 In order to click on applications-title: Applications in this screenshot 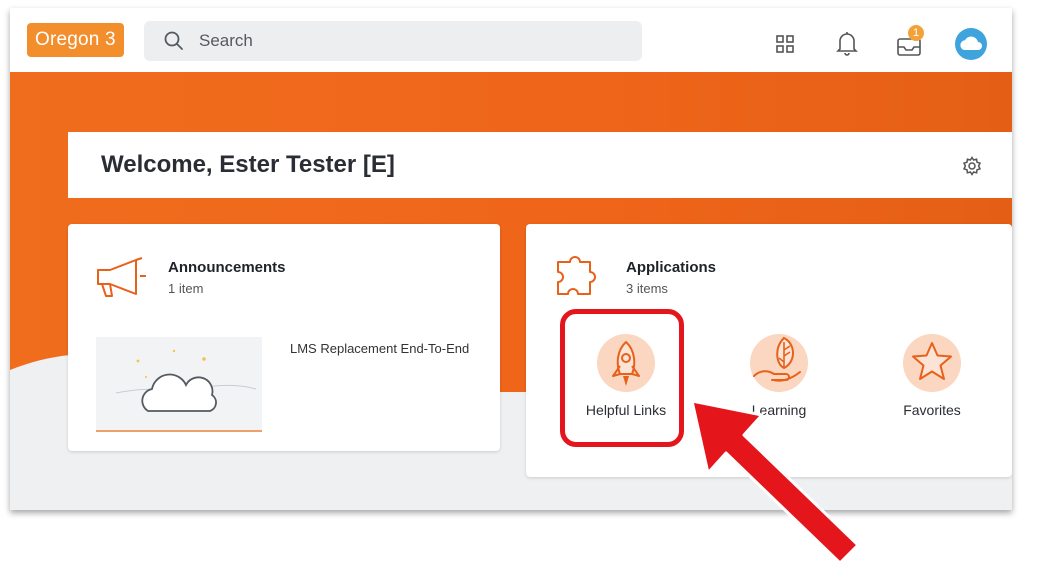, I will do `click(671, 267)`.